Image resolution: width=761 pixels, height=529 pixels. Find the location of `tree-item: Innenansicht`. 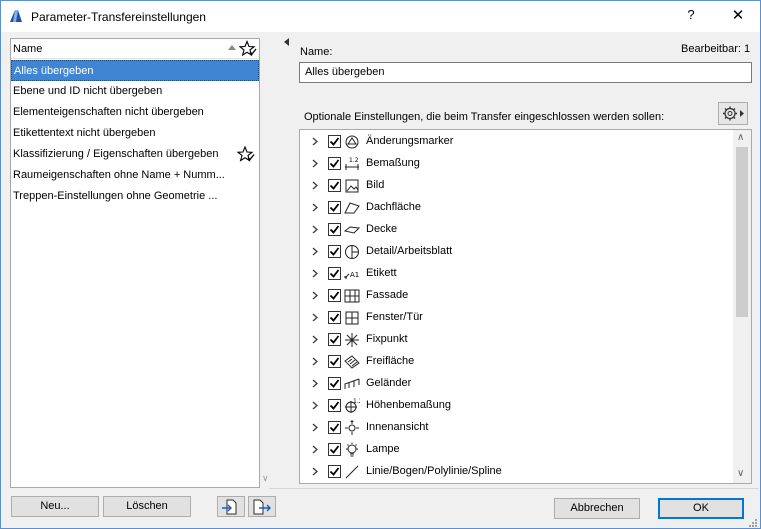

tree-item: Innenansicht is located at coordinates (516, 428).